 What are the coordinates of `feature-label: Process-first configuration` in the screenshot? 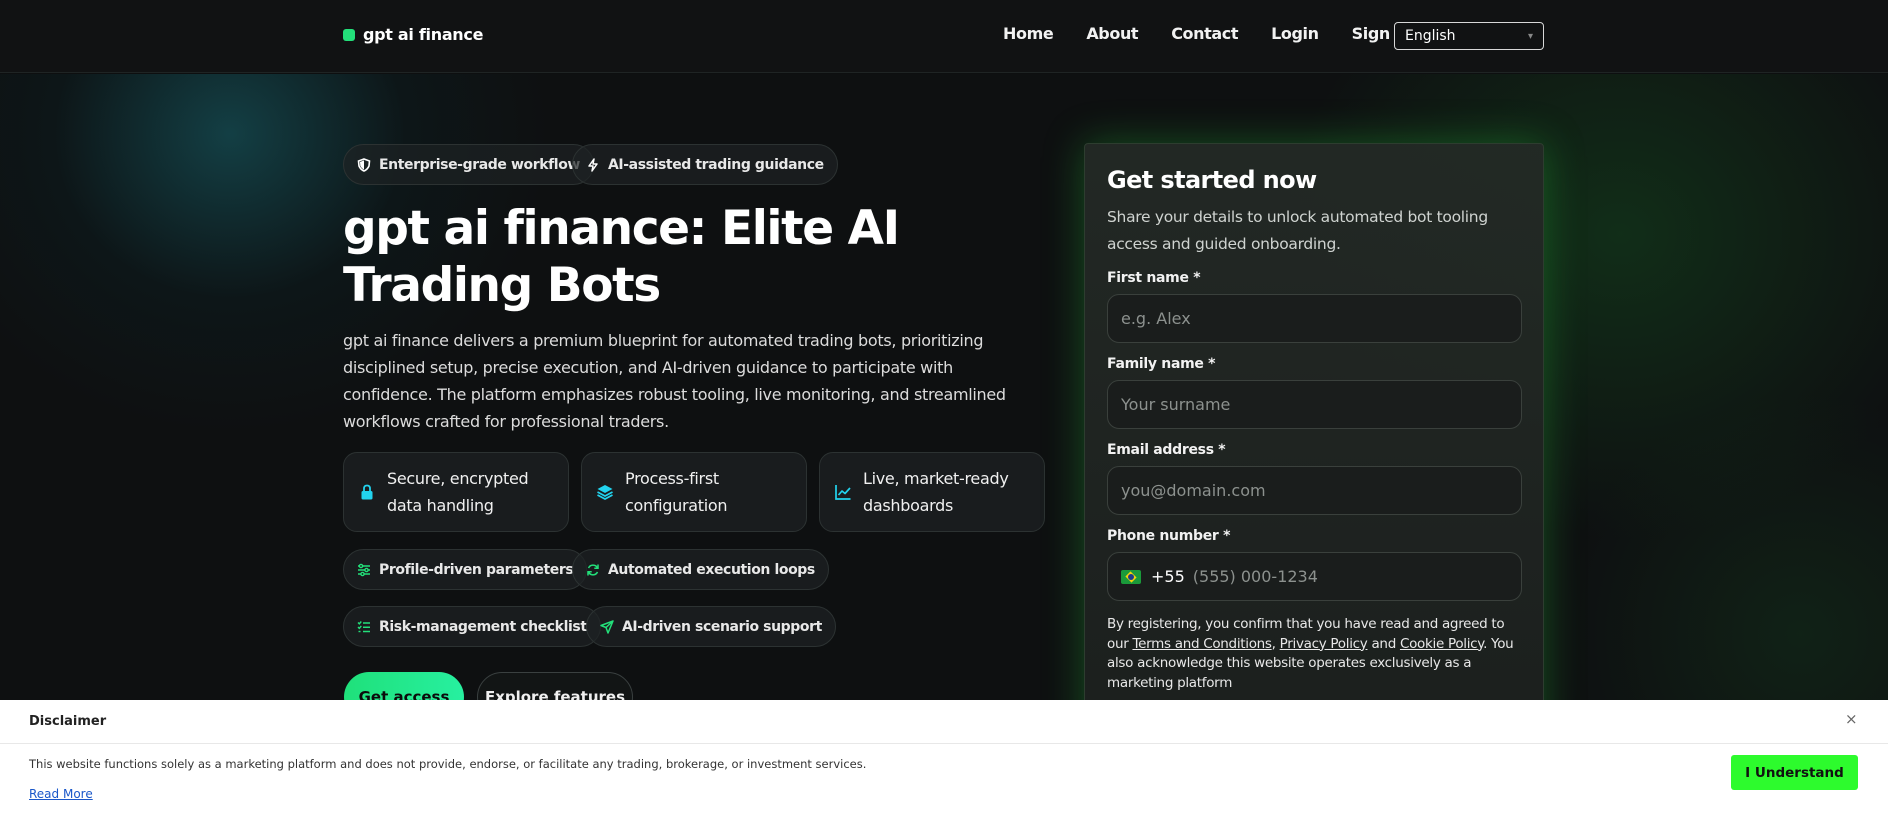 It's located at (676, 492).